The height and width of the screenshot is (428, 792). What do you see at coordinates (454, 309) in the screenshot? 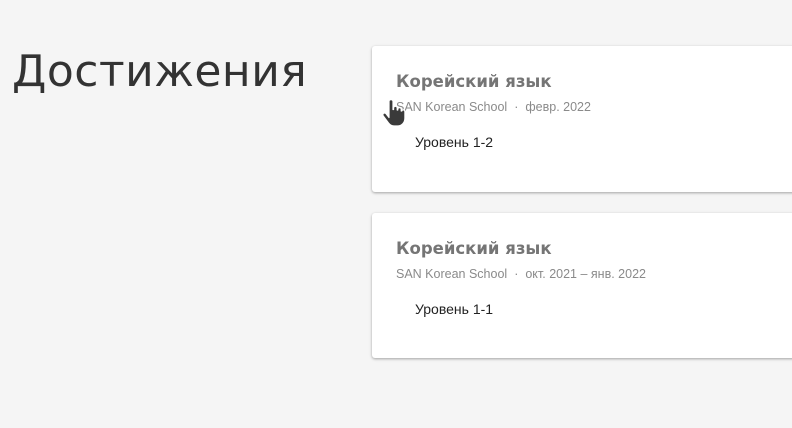
I see `achievement-level: Уровень 1-1` at bounding box center [454, 309].